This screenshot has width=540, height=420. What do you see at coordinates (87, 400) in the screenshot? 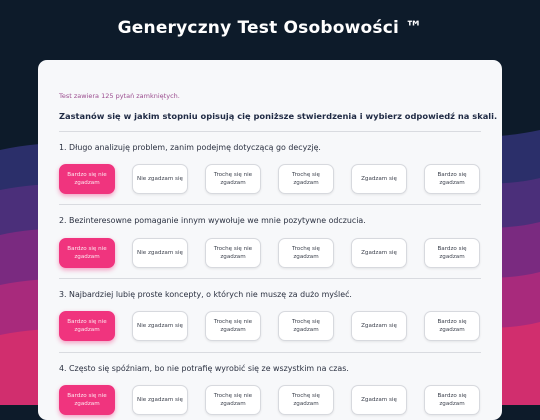
I see `q4-option-strongly-disagree: Bardzo się nie zgadzam` at bounding box center [87, 400].